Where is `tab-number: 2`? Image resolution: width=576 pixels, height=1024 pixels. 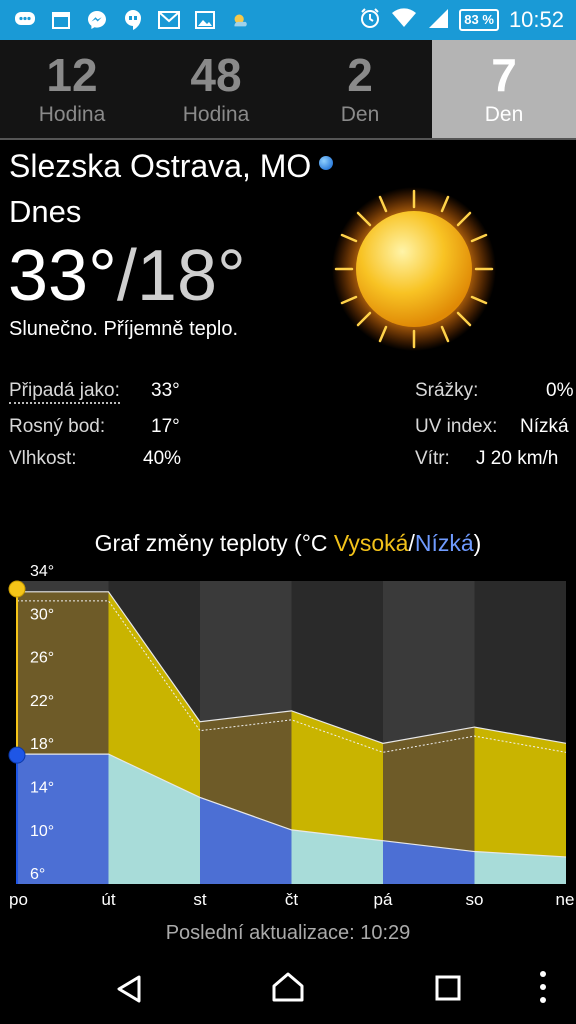 tab-number: 2 is located at coordinates (360, 75).